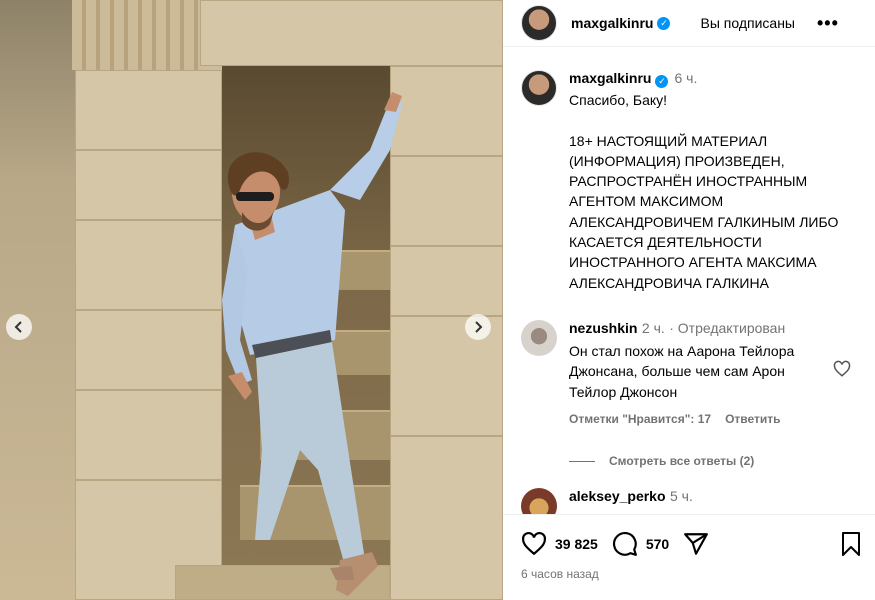 The width and height of the screenshot is (875, 600). I want to click on comment-time: 5 ч., so click(681, 496).